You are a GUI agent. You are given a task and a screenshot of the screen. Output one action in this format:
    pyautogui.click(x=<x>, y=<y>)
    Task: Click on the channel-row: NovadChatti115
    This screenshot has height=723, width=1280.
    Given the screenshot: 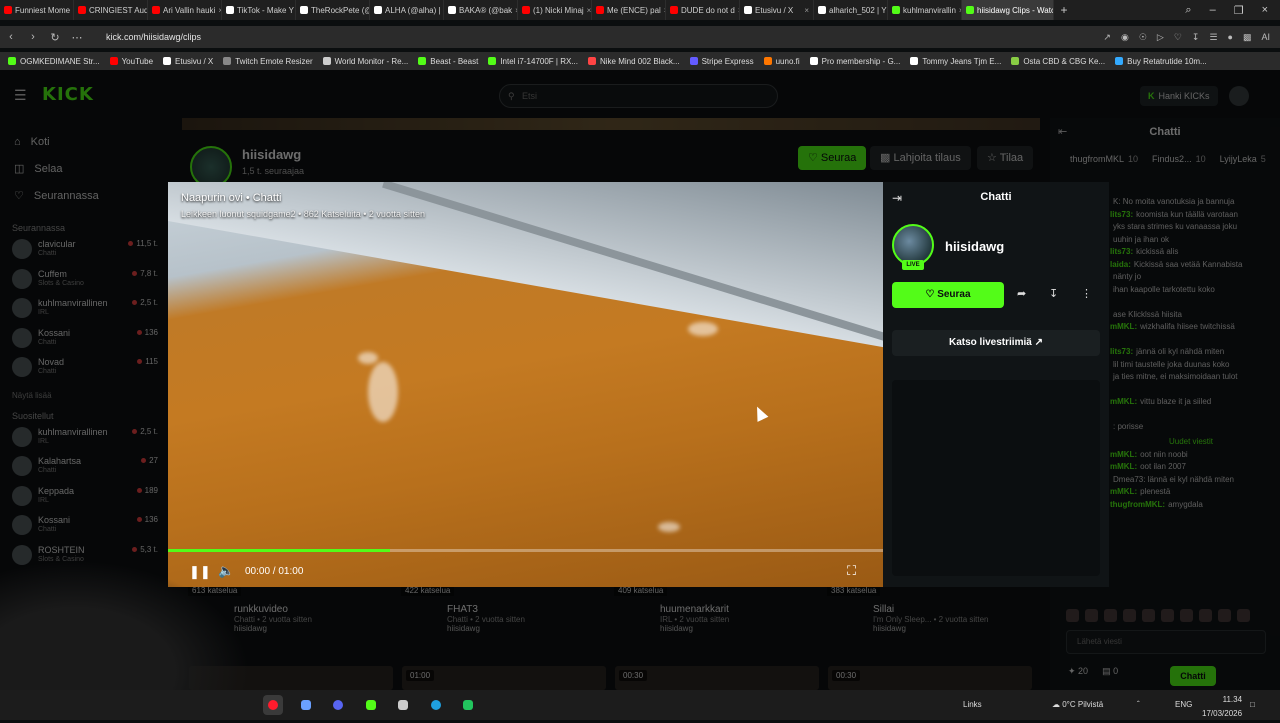 What is the action you would take?
    pyautogui.click(x=85, y=372)
    